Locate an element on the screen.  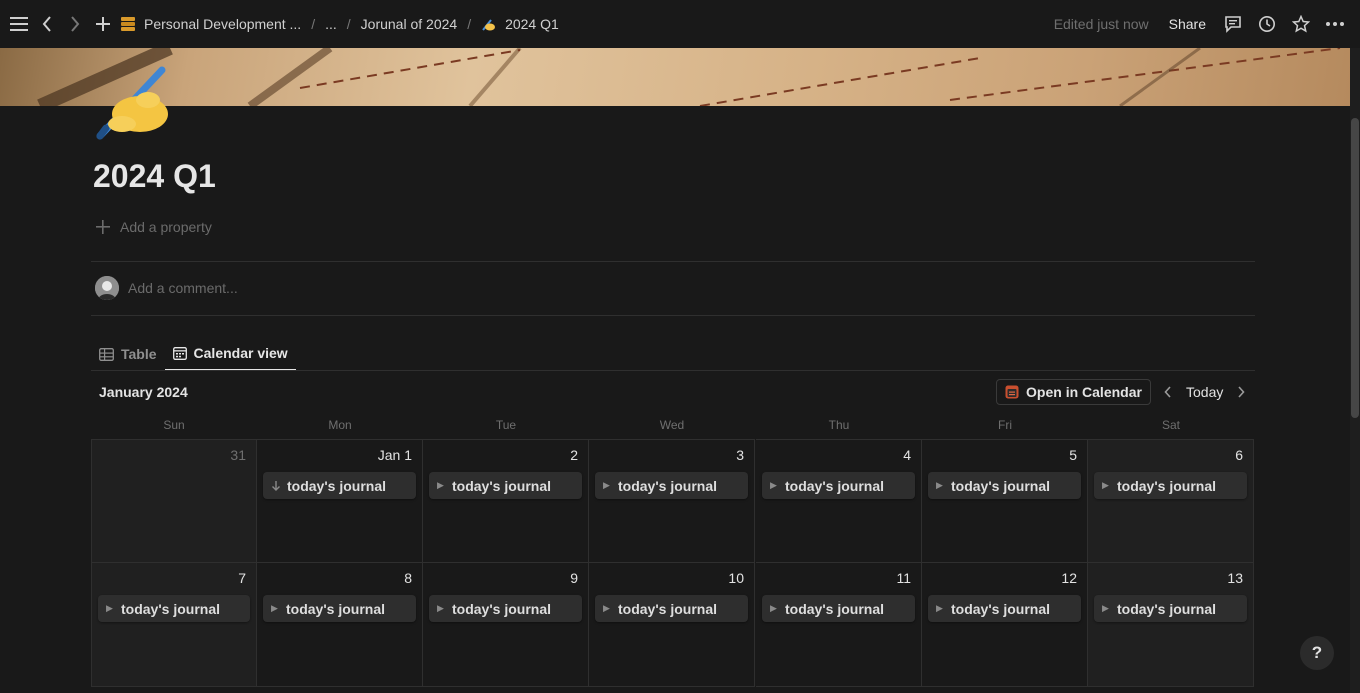
avatar is located at coordinates (107, 288).